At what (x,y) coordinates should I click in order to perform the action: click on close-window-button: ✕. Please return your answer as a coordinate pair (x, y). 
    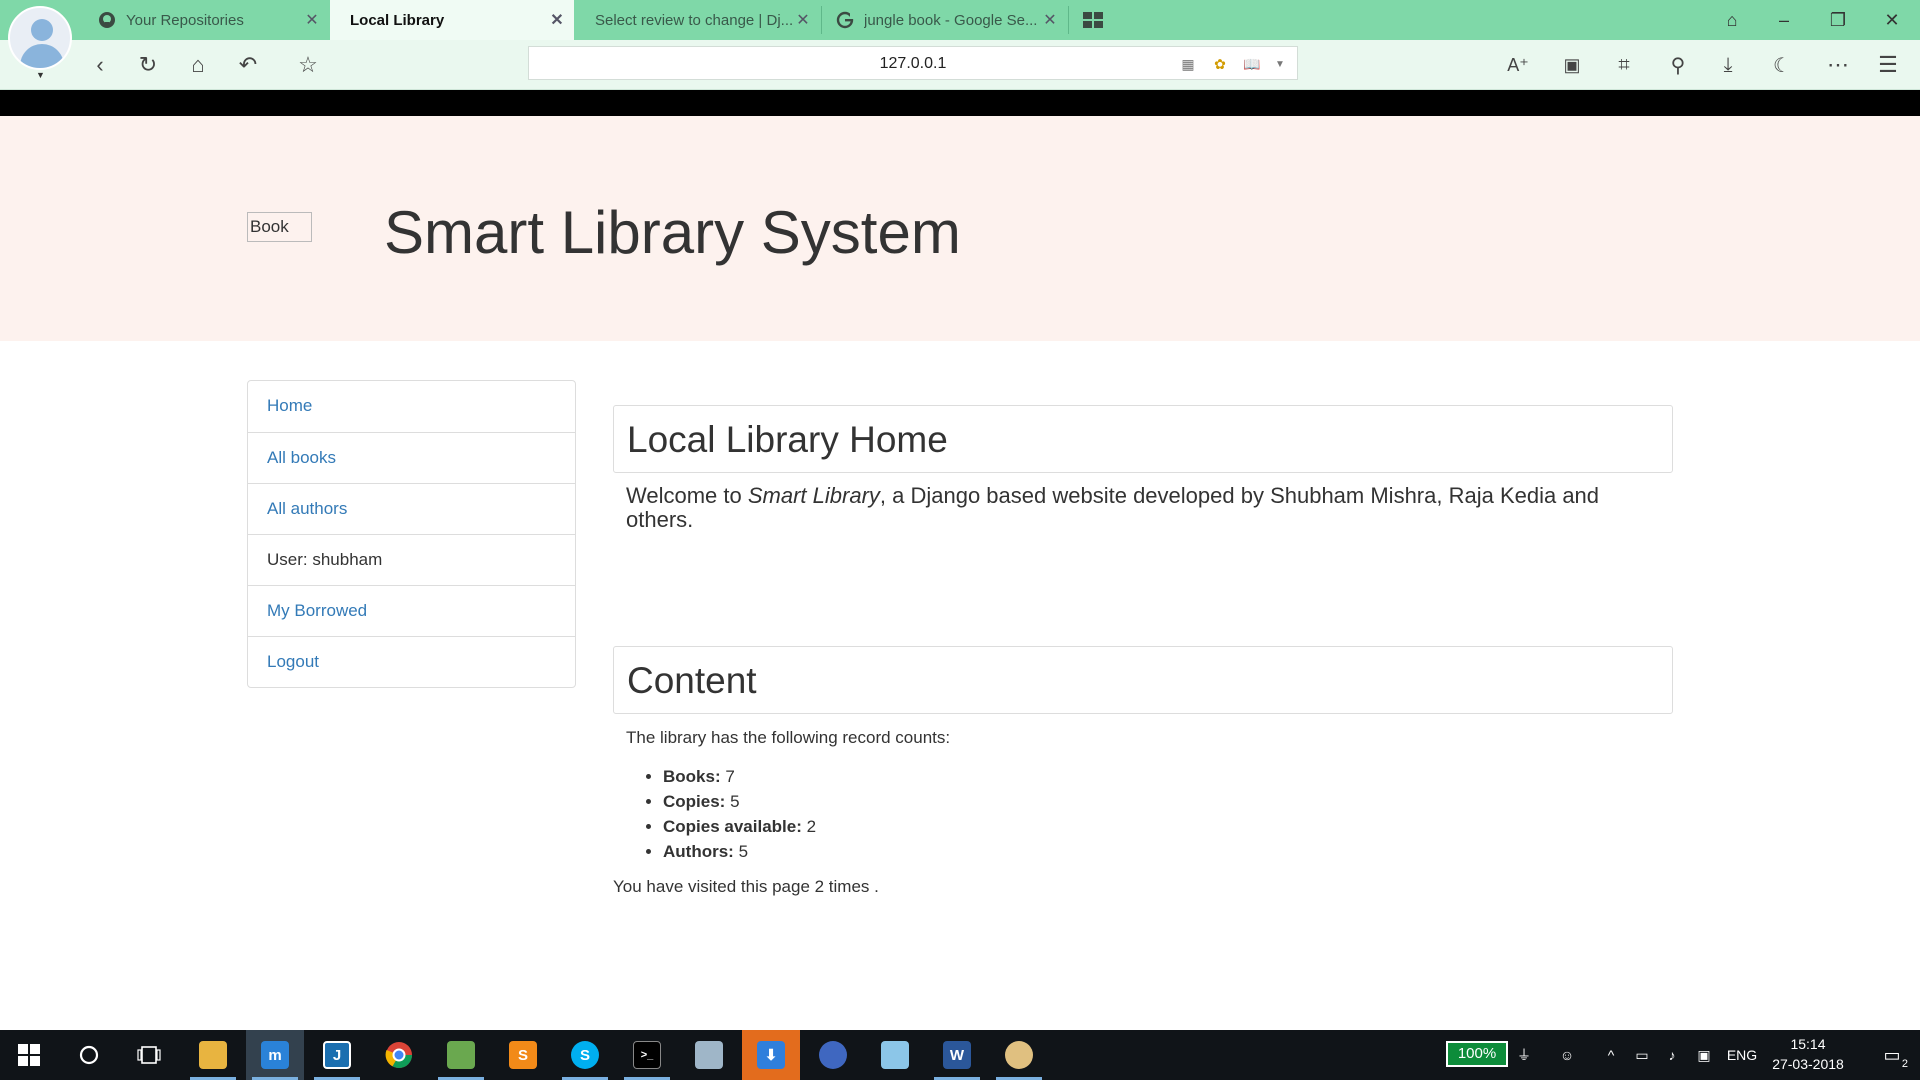
    Looking at the image, I should click on (1892, 20).